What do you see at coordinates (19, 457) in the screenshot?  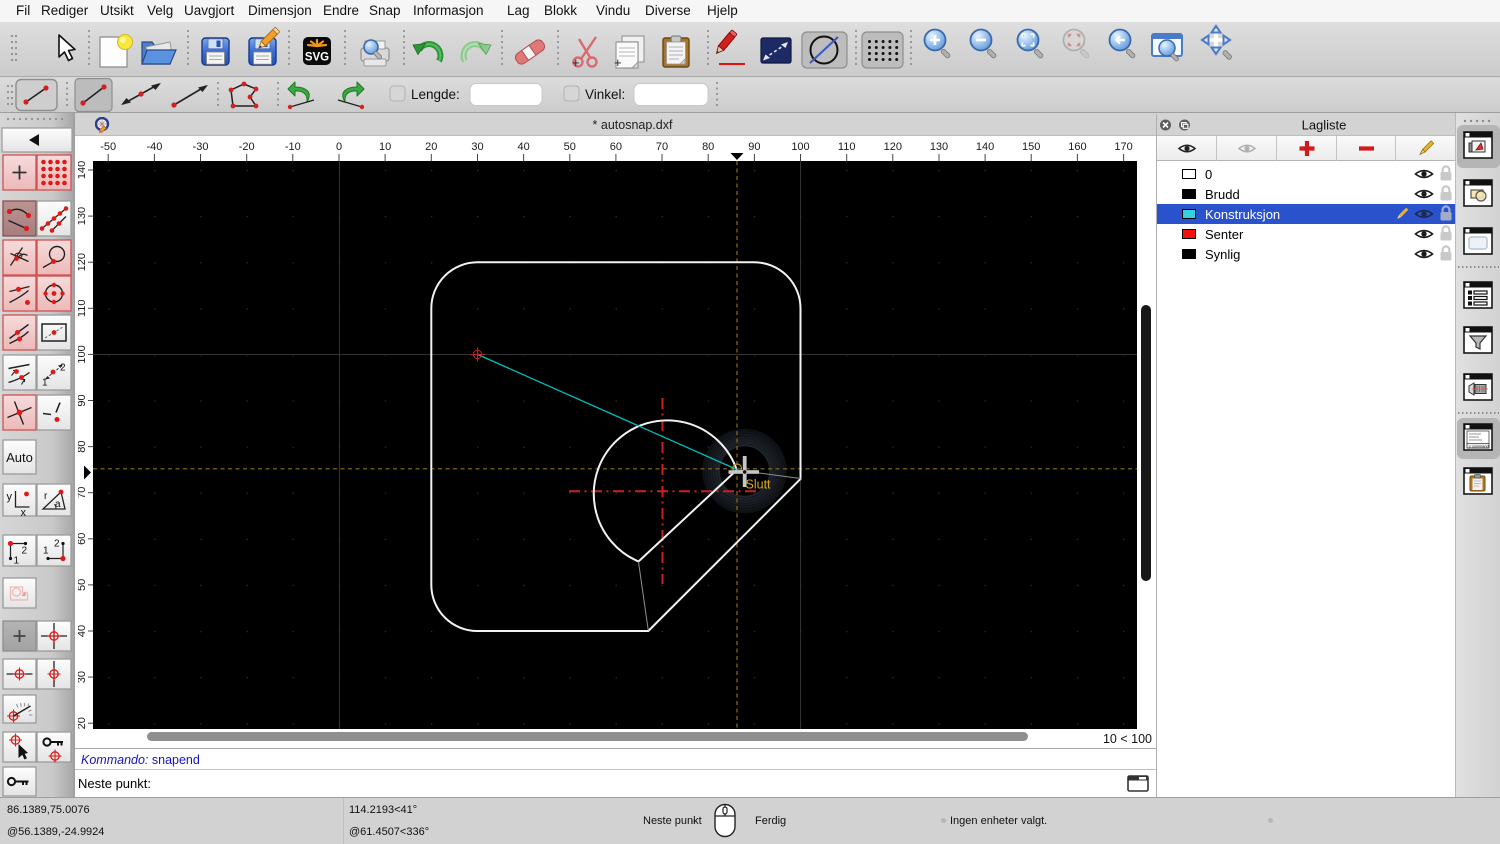 I see `svg-text: Auto` at bounding box center [19, 457].